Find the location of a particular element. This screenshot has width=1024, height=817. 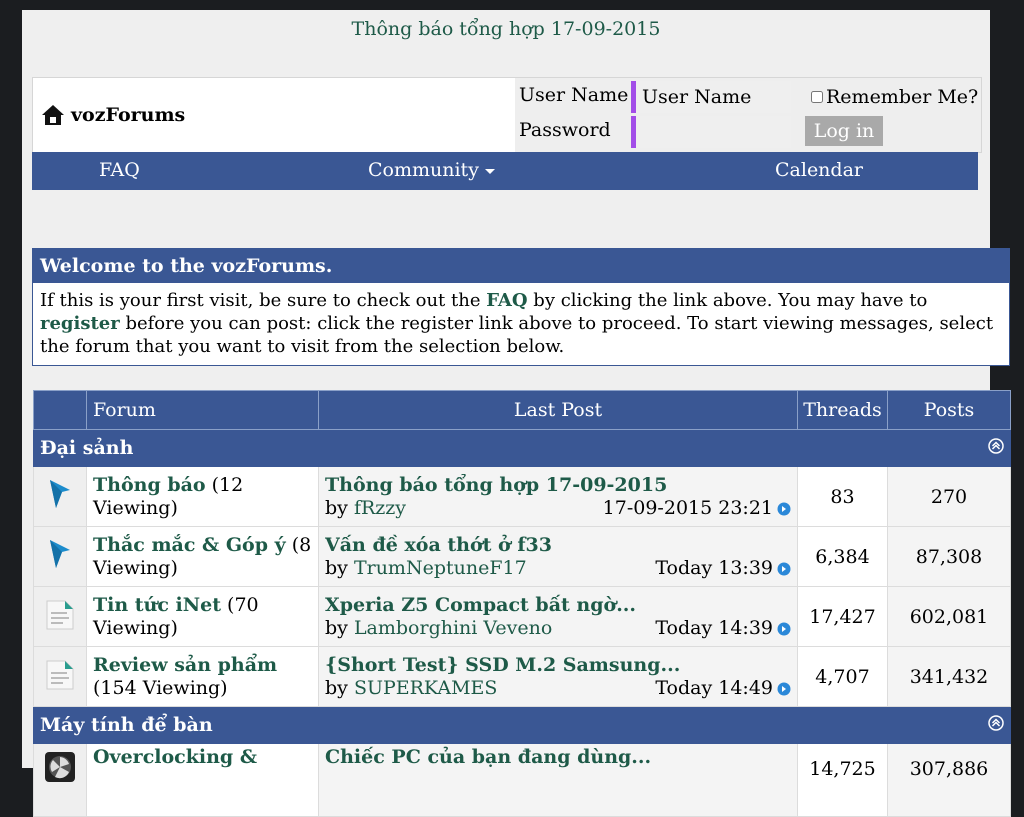

last-post-user: SUPERKAMES is located at coordinates (425, 688).